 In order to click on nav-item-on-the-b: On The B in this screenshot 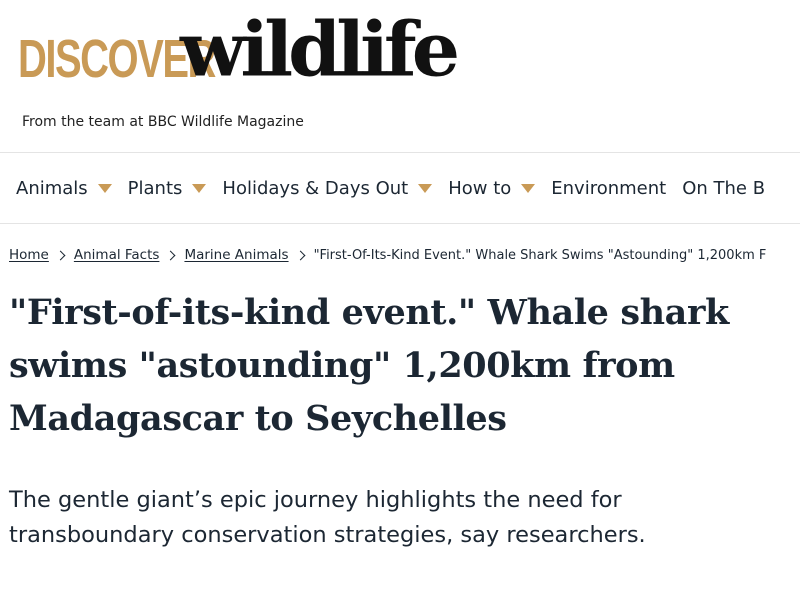, I will do `click(723, 188)`.